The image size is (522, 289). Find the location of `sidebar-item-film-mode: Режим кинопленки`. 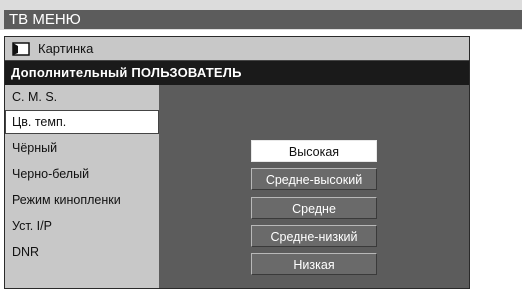

sidebar-item-film-mode: Режим кинопленки is located at coordinates (82, 200).